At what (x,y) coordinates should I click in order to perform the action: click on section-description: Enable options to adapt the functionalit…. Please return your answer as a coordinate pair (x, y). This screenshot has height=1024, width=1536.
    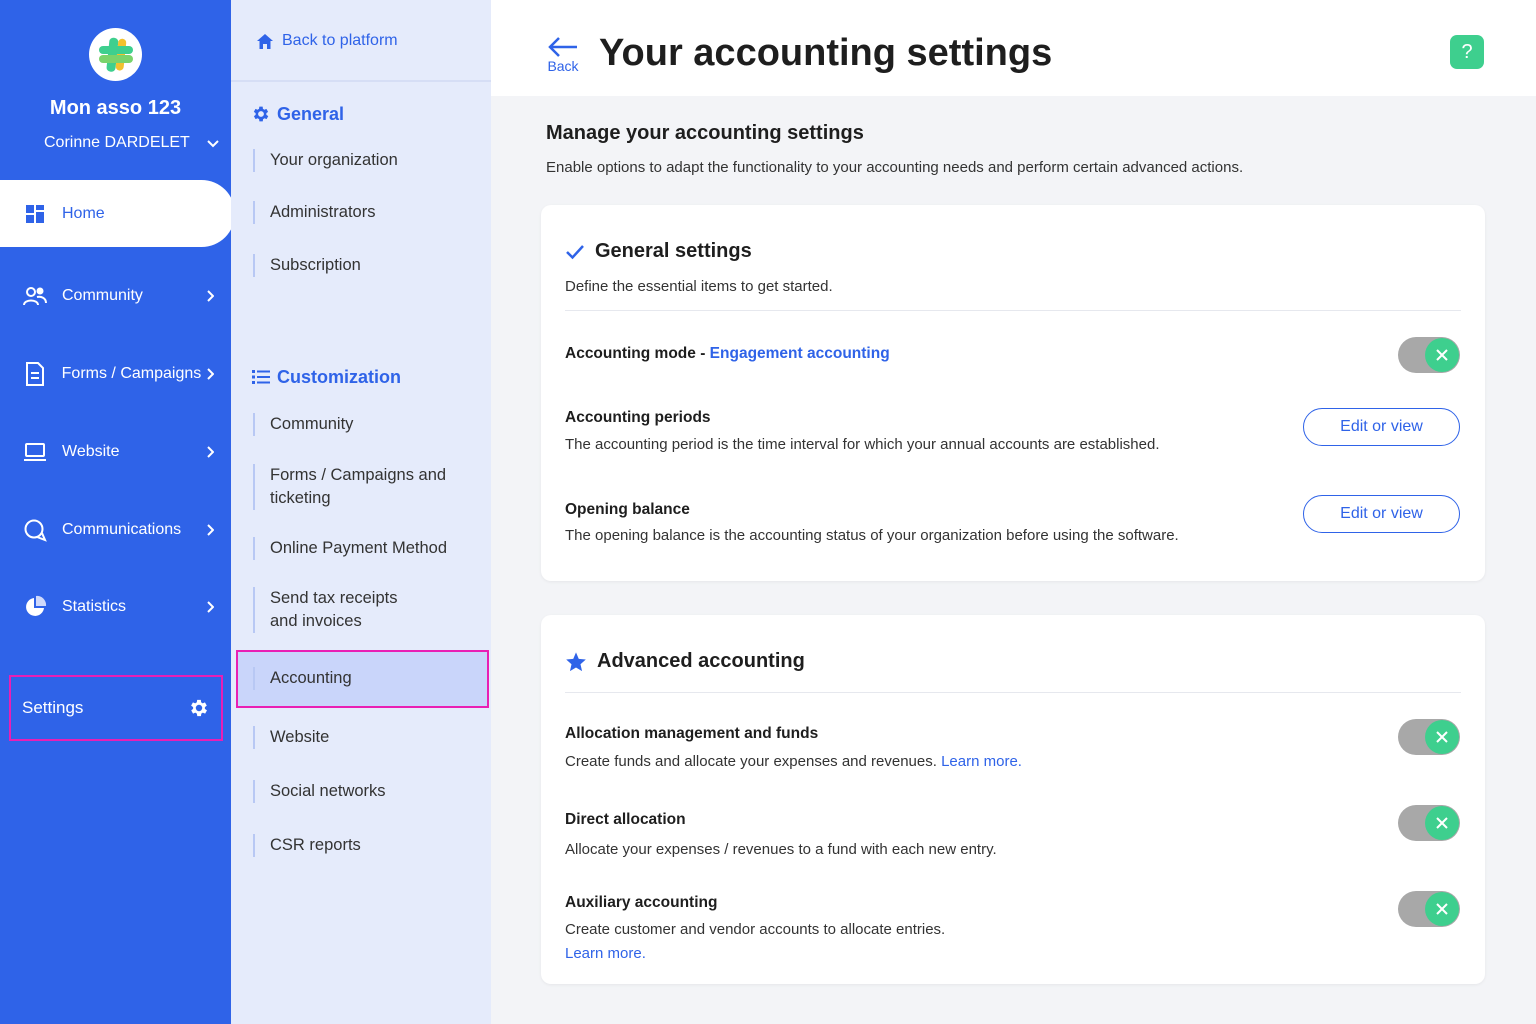
    Looking at the image, I should click on (895, 167).